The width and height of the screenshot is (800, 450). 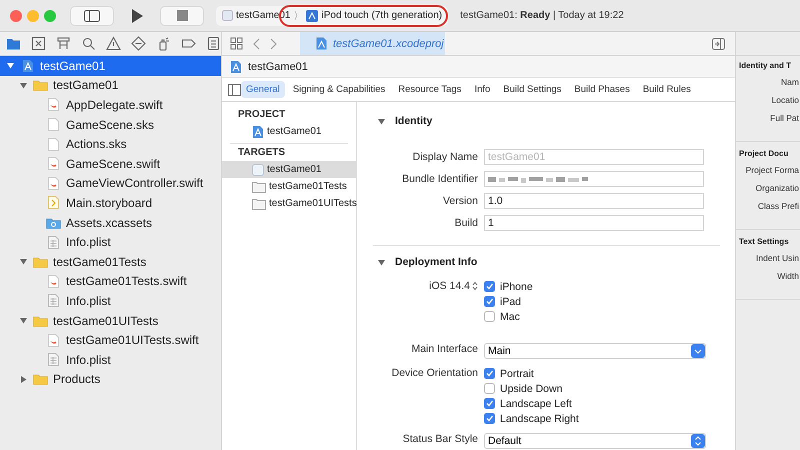 What do you see at coordinates (110, 164) in the screenshot?
I see `navigator-row: GameScene.swift` at bounding box center [110, 164].